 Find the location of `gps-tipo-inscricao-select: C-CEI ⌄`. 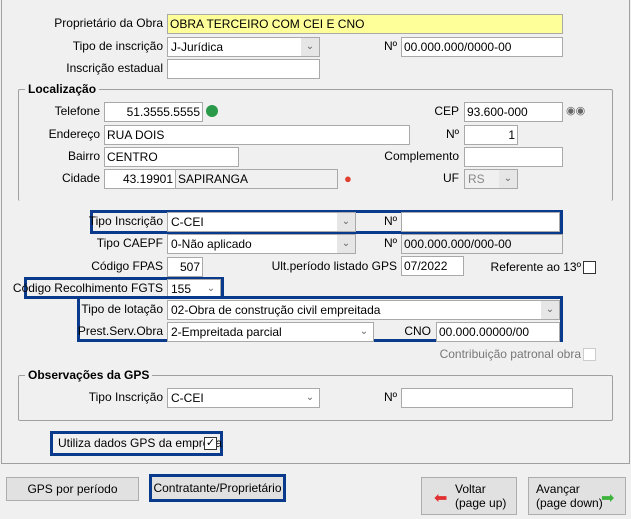

gps-tipo-inscricao-select: C-CEI ⌄ is located at coordinates (261, 222).